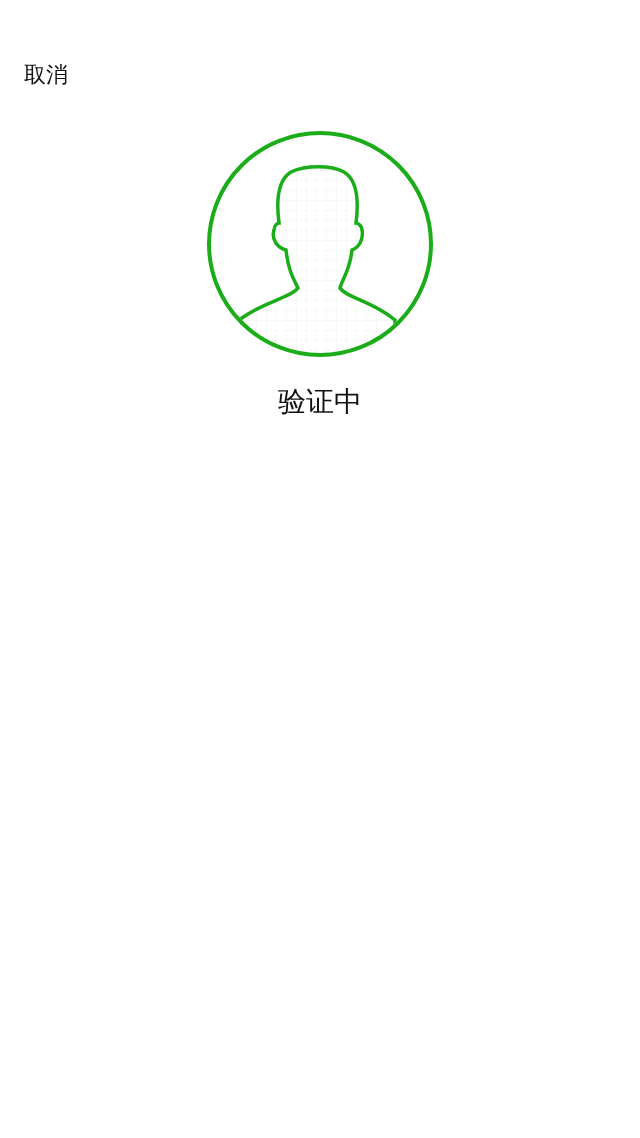 This screenshot has height=1138, width=640. What do you see at coordinates (46, 75) in the screenshot?
I see `cancel-button: 取消` at bounding box center [46, 75].